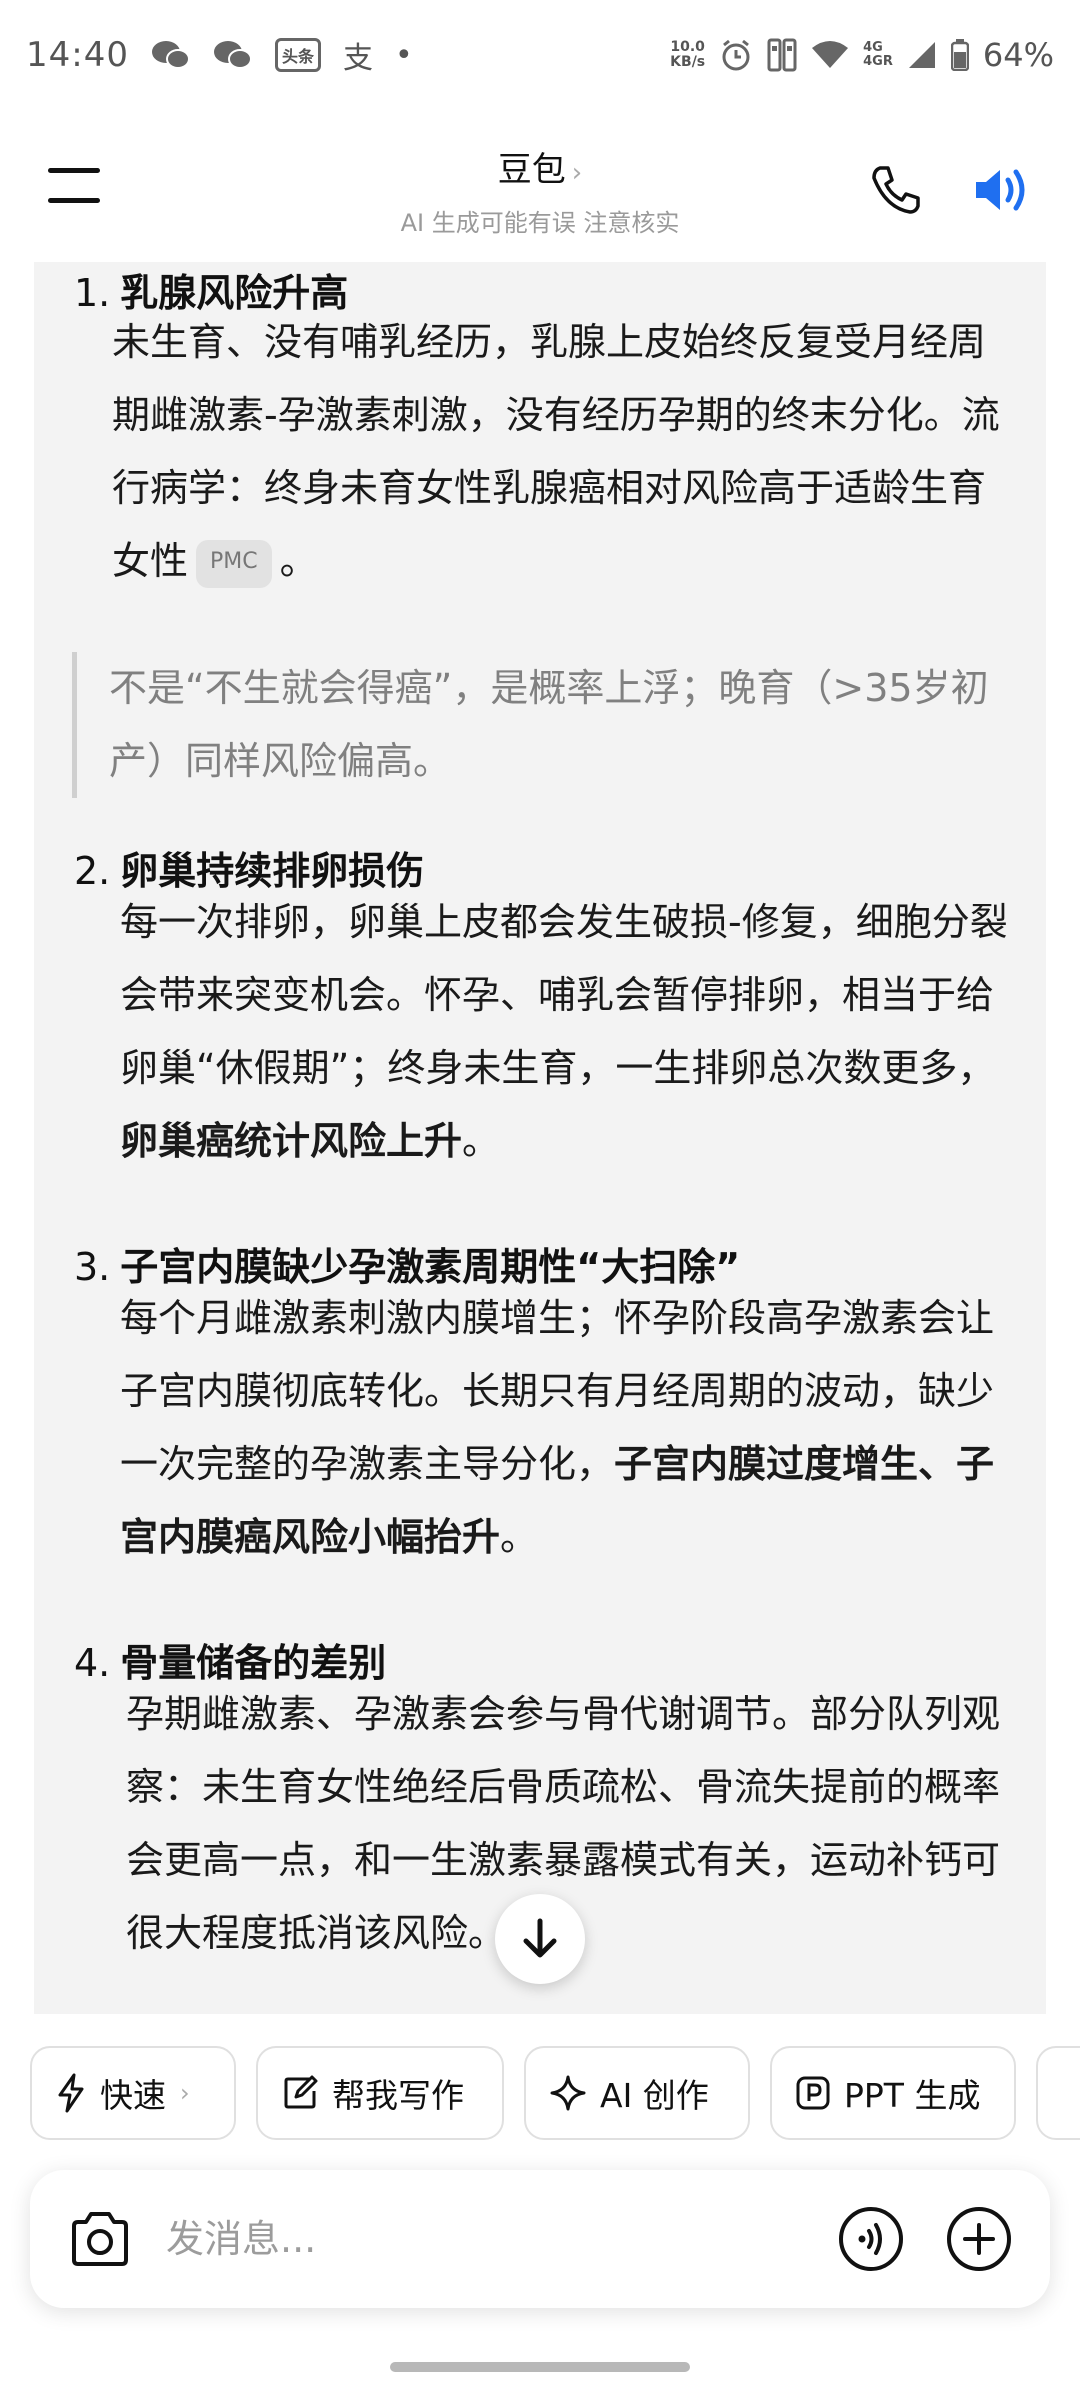  I want to click on sim-icon, so click(782, 55).